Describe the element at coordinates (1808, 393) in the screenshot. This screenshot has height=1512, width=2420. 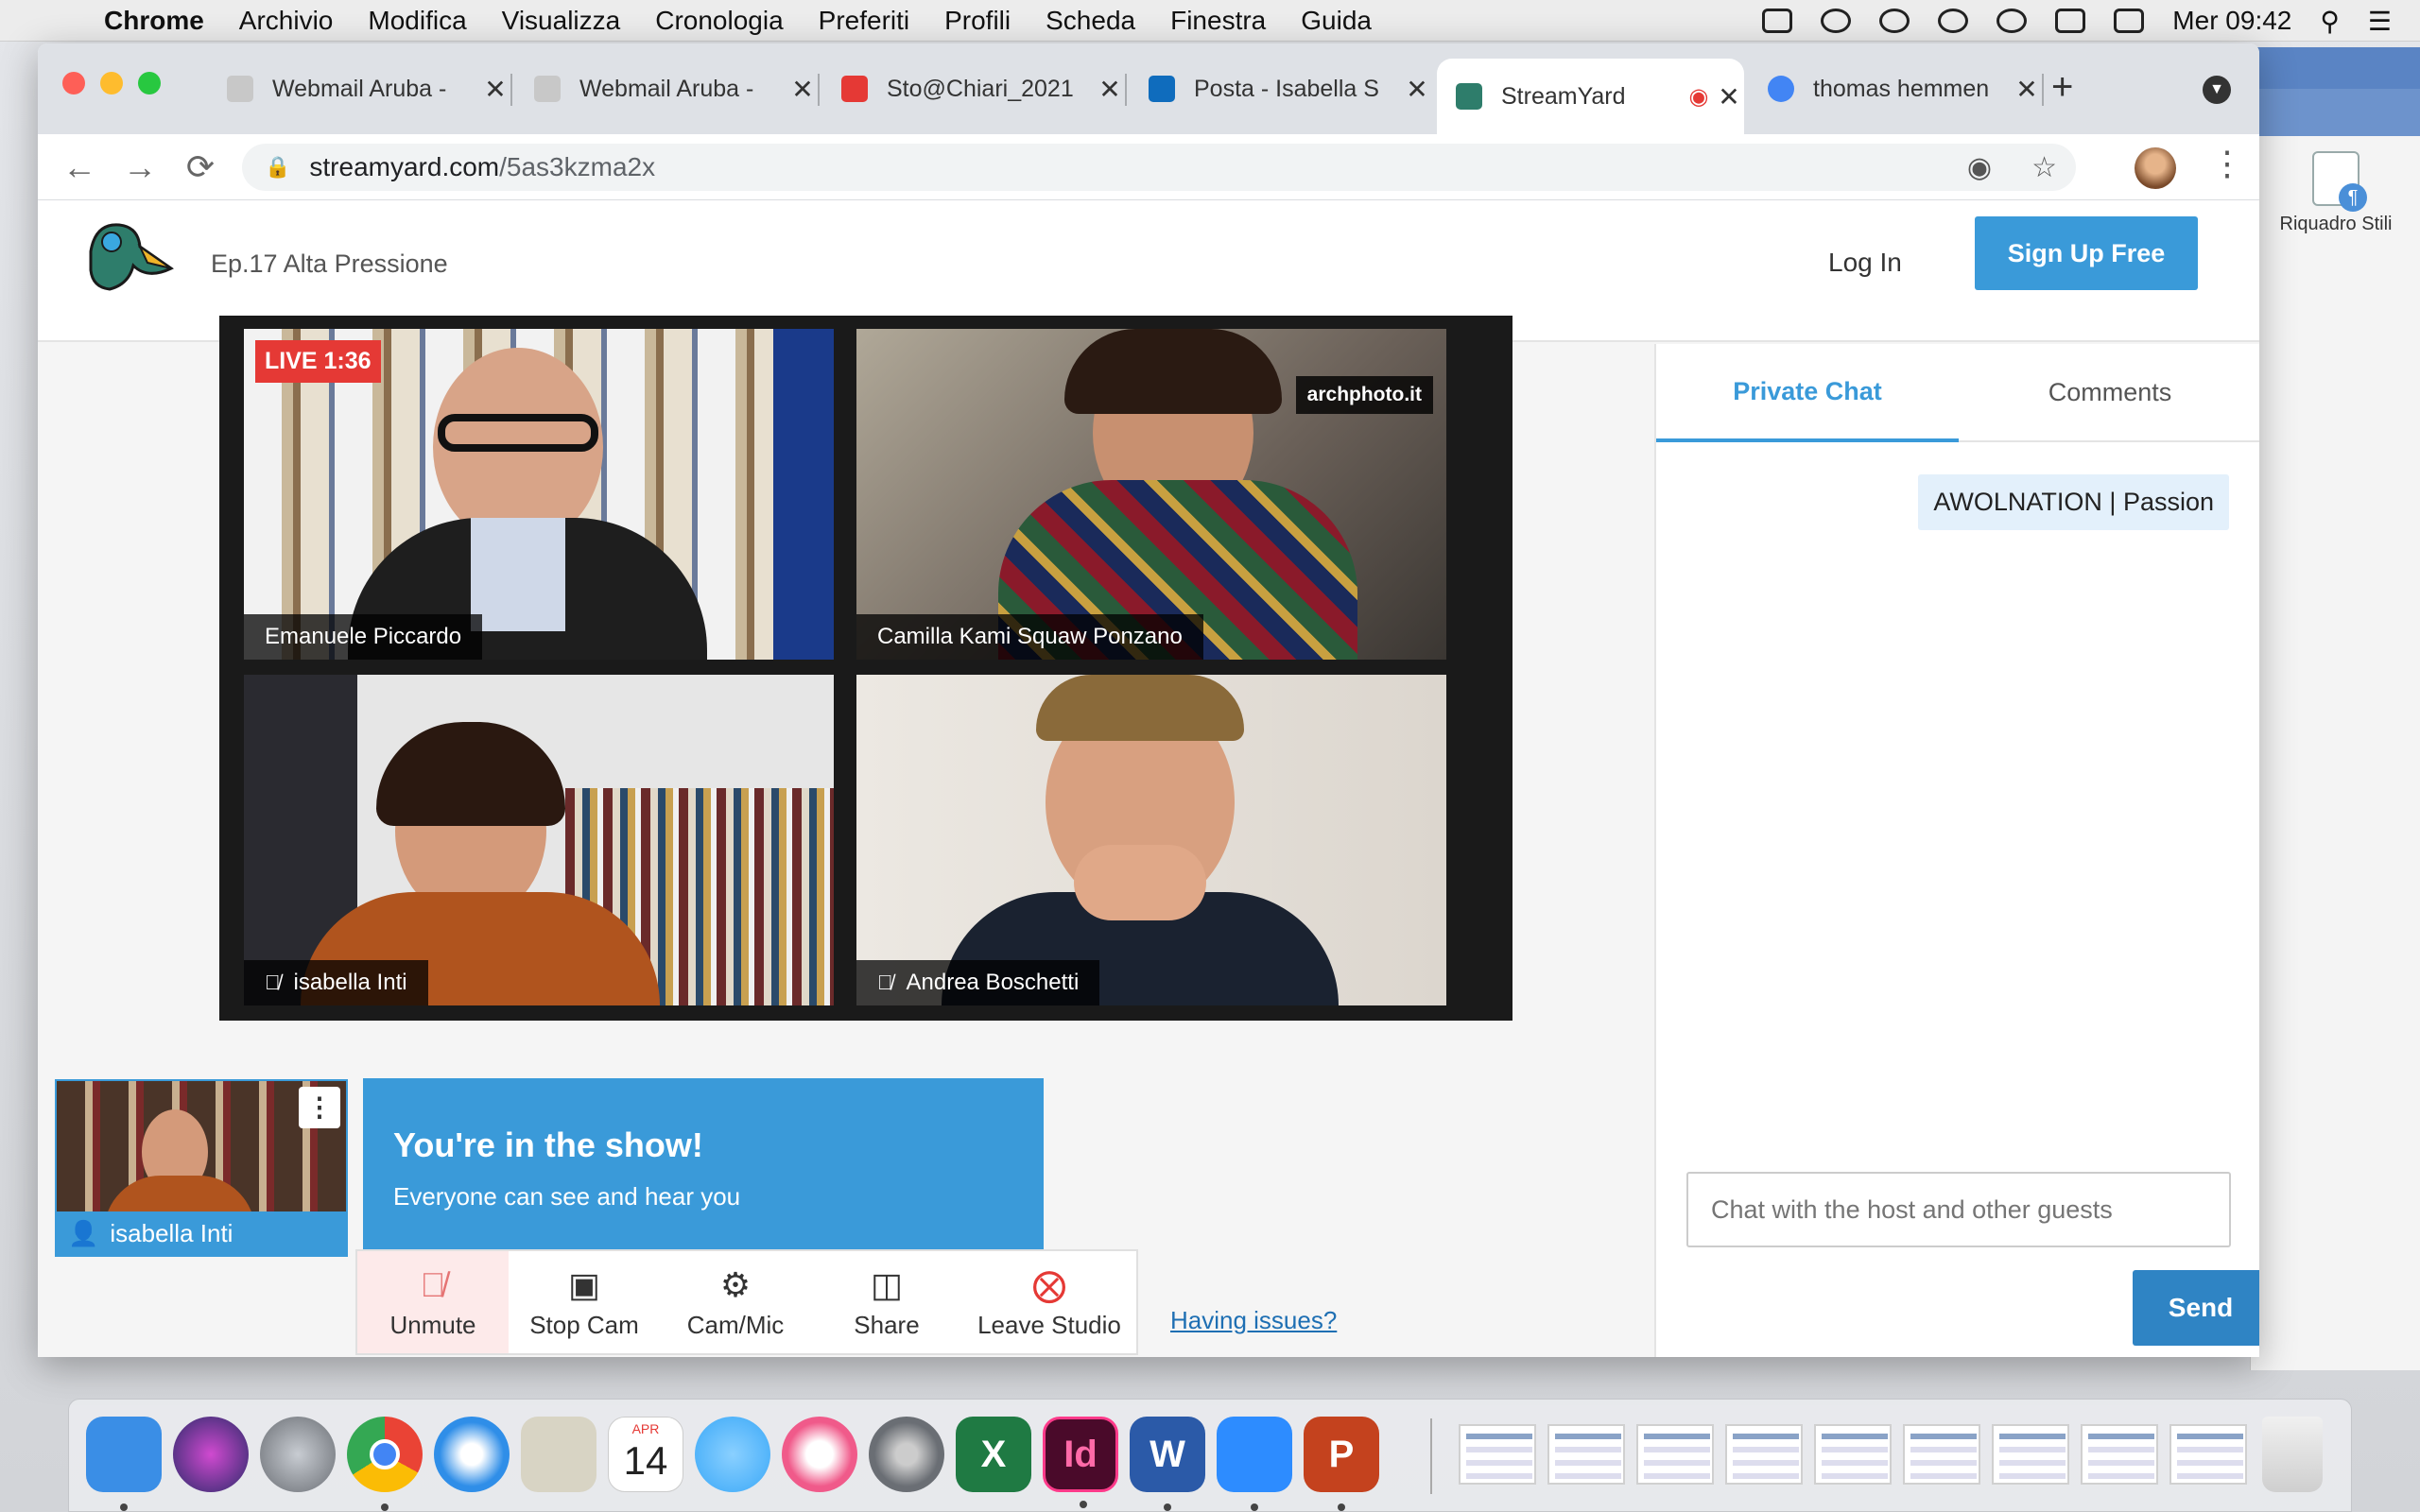
I see `tab-private-chat: Private Chat` at that location.